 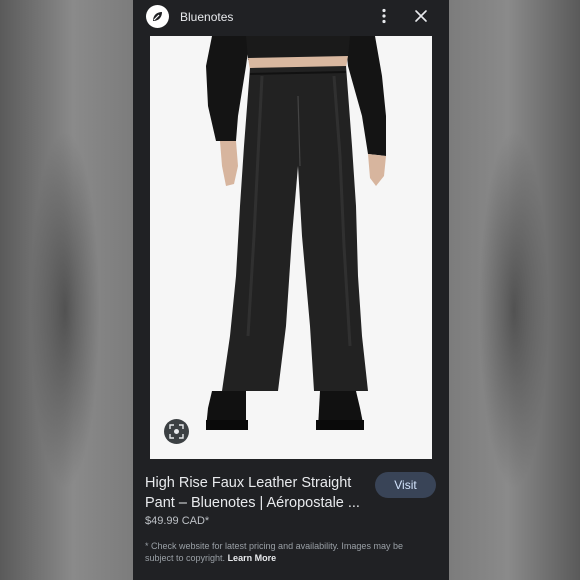 I want to click on learn-more-link: Learn More, so click(x=252, y=558).